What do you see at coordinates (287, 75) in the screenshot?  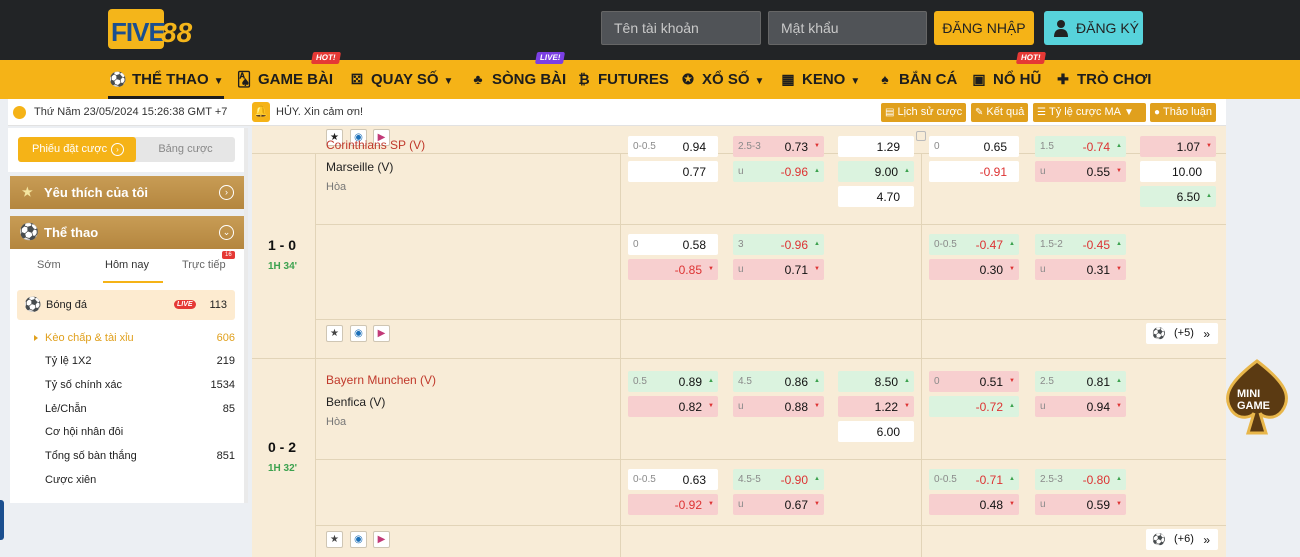 I see `nav-item-game-bai: HOT! 🂡 GAME BÀI` at bounding box center [287, 75].